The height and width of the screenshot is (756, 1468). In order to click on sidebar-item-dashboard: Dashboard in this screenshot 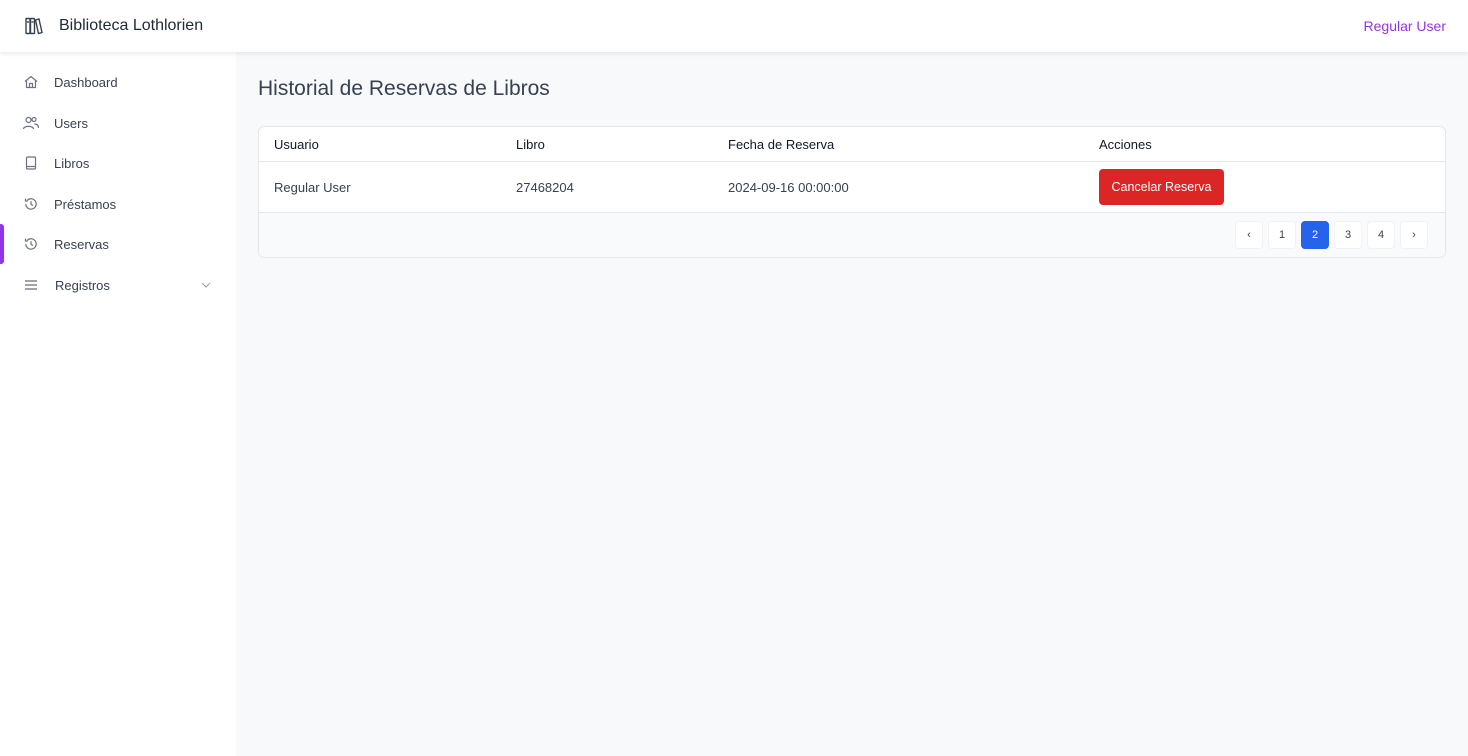, I will do `click(118, 82)`.